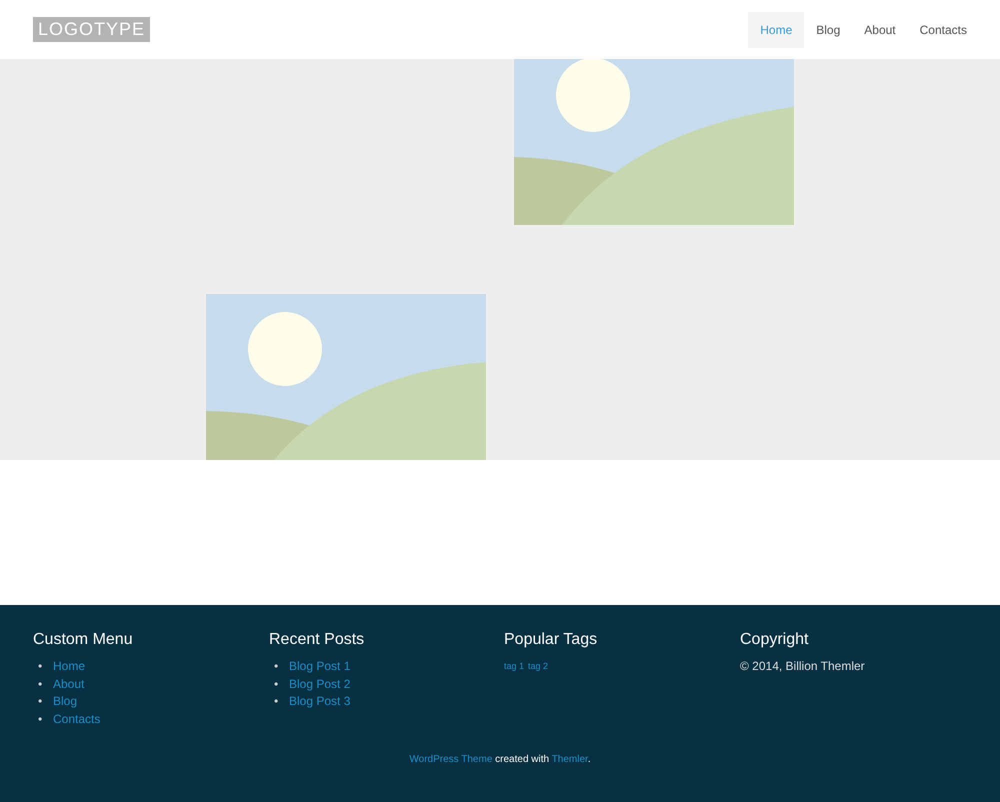 Image resolution: width=1000 pixels, height=802 pixels. I want to click on credit-link: Themler, so click(570, 759).